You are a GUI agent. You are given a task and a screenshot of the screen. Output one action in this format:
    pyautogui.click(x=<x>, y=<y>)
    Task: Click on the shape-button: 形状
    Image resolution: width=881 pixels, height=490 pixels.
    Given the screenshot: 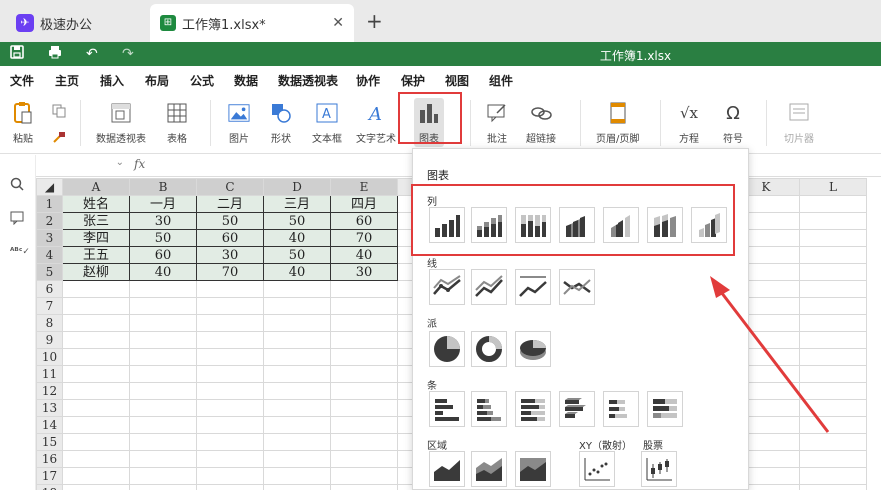 What is the action you would take?
    pyautogui.click(x=281, y=123)
    